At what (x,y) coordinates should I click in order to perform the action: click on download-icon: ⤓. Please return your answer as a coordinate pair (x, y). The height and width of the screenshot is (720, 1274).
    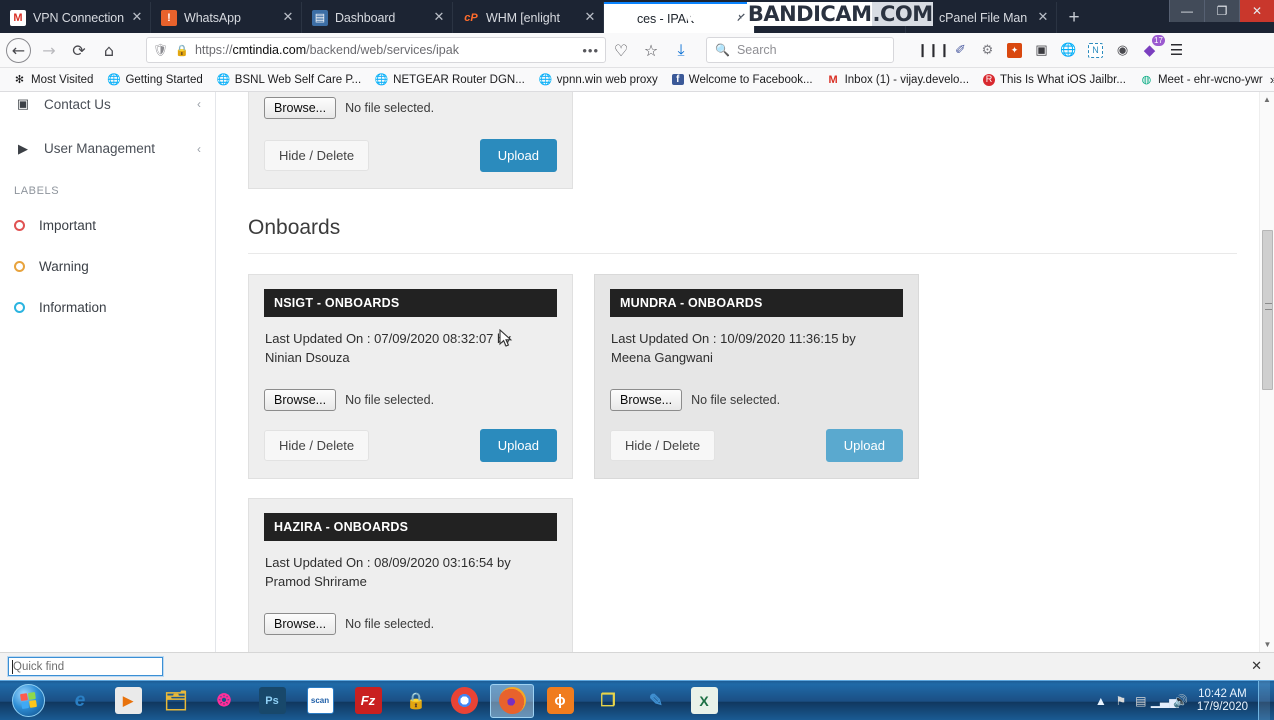
    Looking at the image, I should click on (681, 50).